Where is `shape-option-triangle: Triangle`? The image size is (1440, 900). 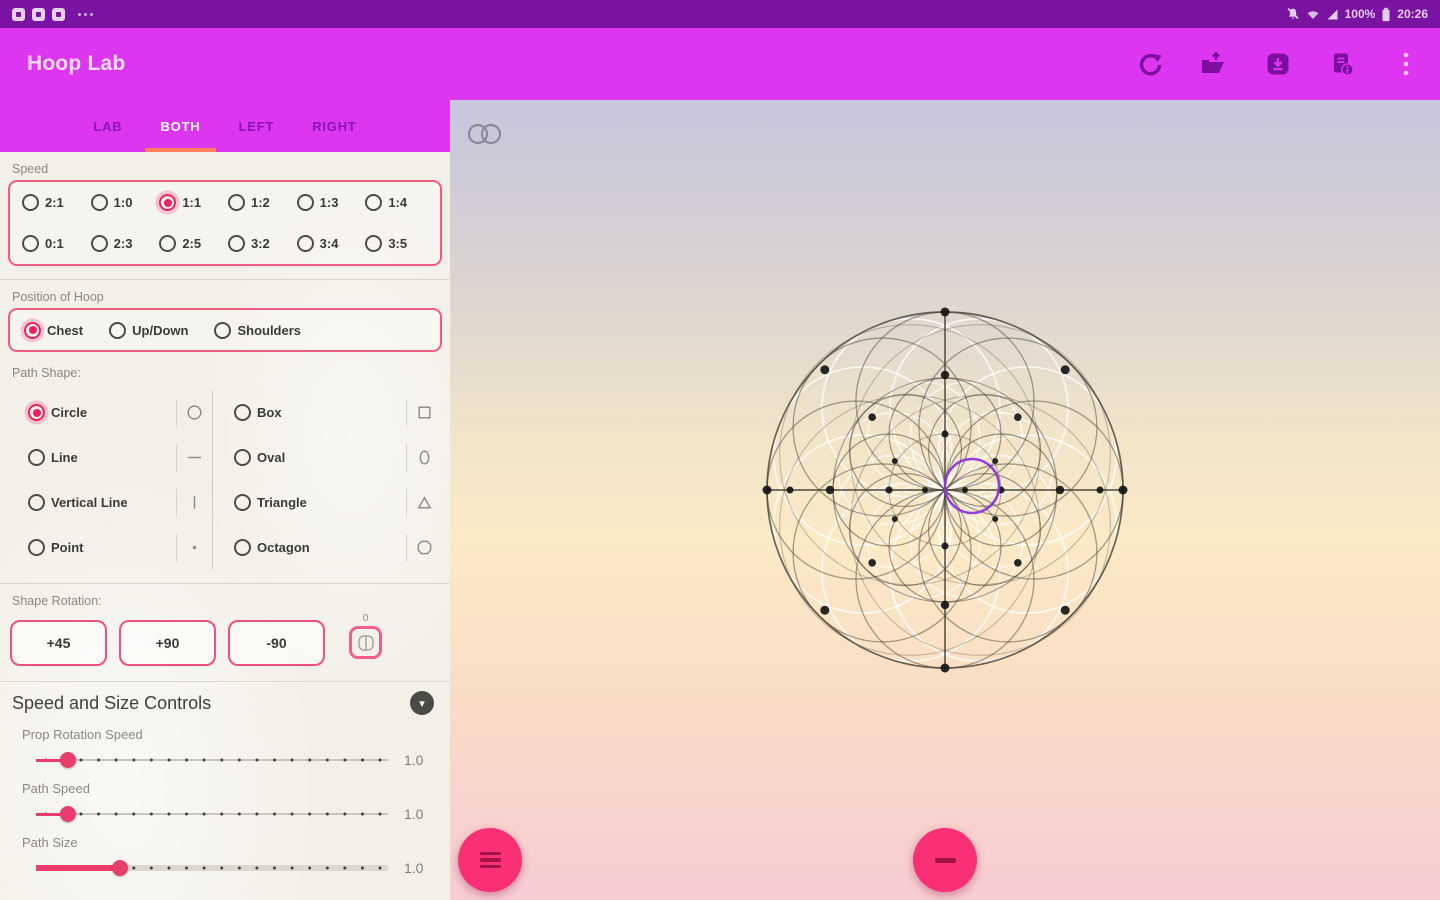
shape-option-triangle: Triangle is located at coordinates (270, 502).